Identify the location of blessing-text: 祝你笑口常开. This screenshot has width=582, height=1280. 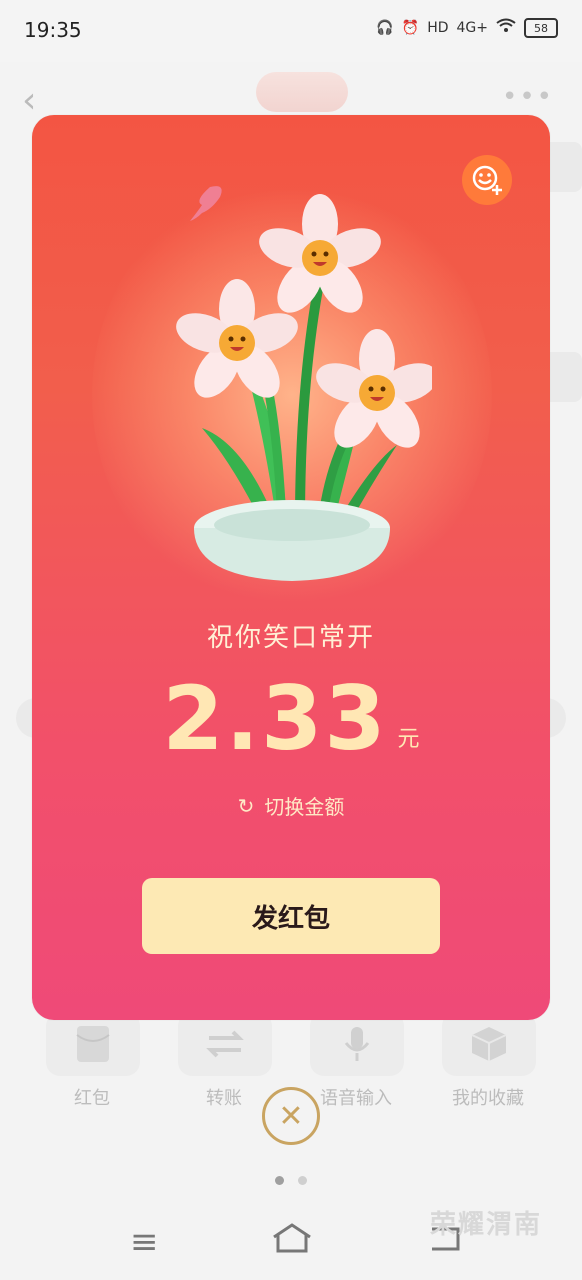
(290, 638).